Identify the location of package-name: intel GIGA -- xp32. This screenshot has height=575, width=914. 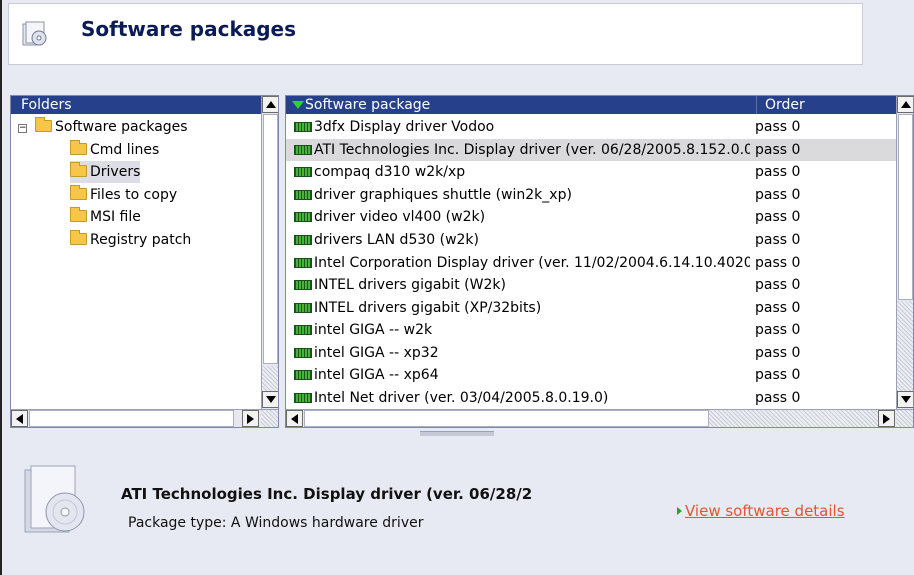
(376, 353).